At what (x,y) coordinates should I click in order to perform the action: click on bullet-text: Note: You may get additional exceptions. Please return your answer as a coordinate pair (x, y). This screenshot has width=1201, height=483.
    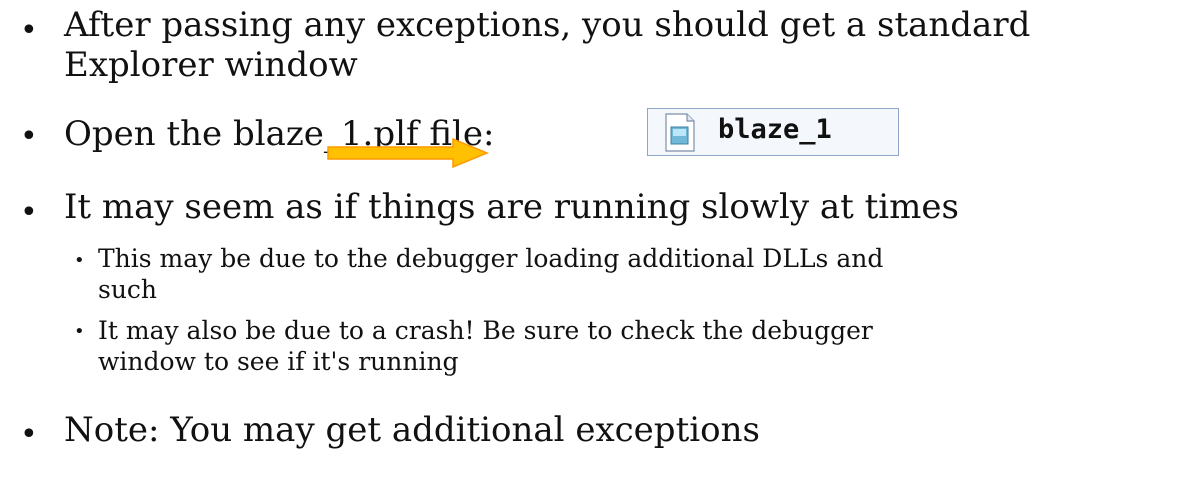
    Looking at the image, I should click on (412, 430).